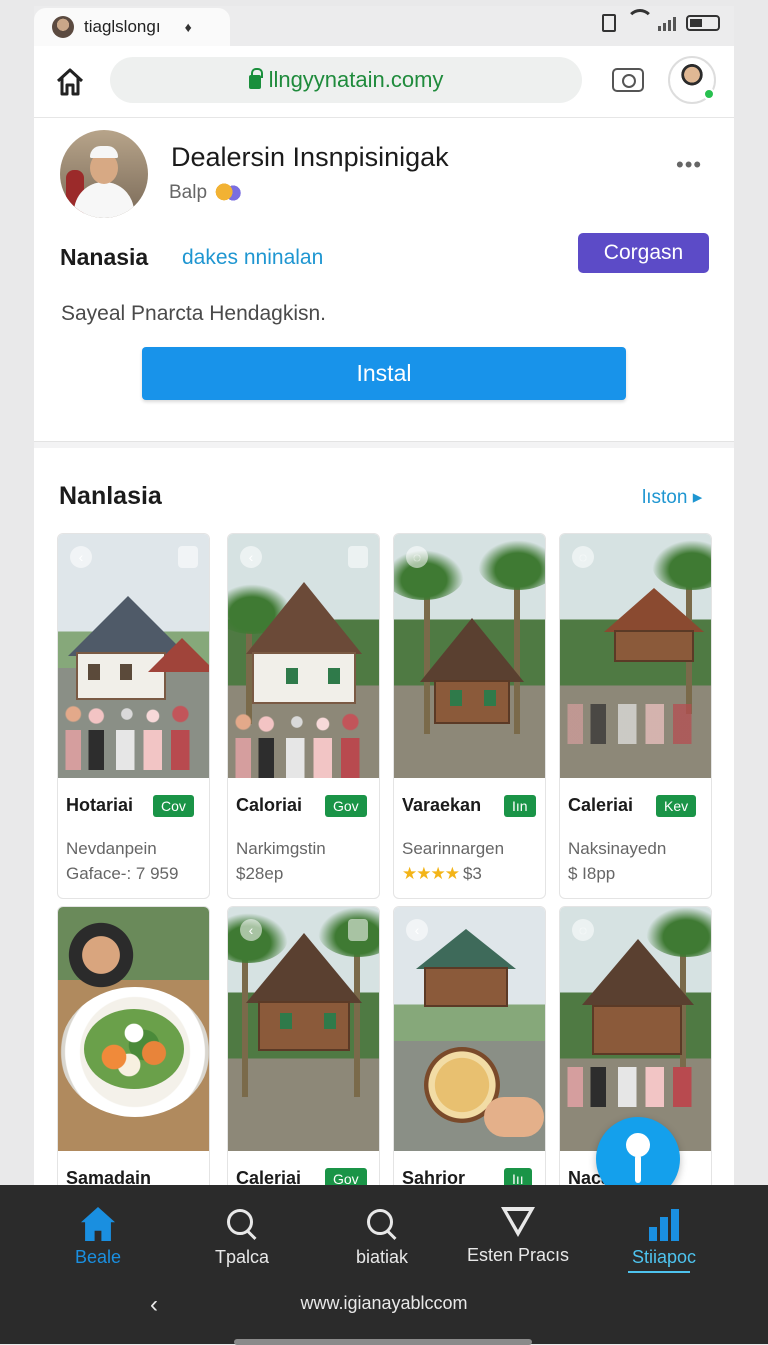 This screenshot has width=768, height=1345. I want to click on profile-subtitle-text: Balp, so click(188, 192).